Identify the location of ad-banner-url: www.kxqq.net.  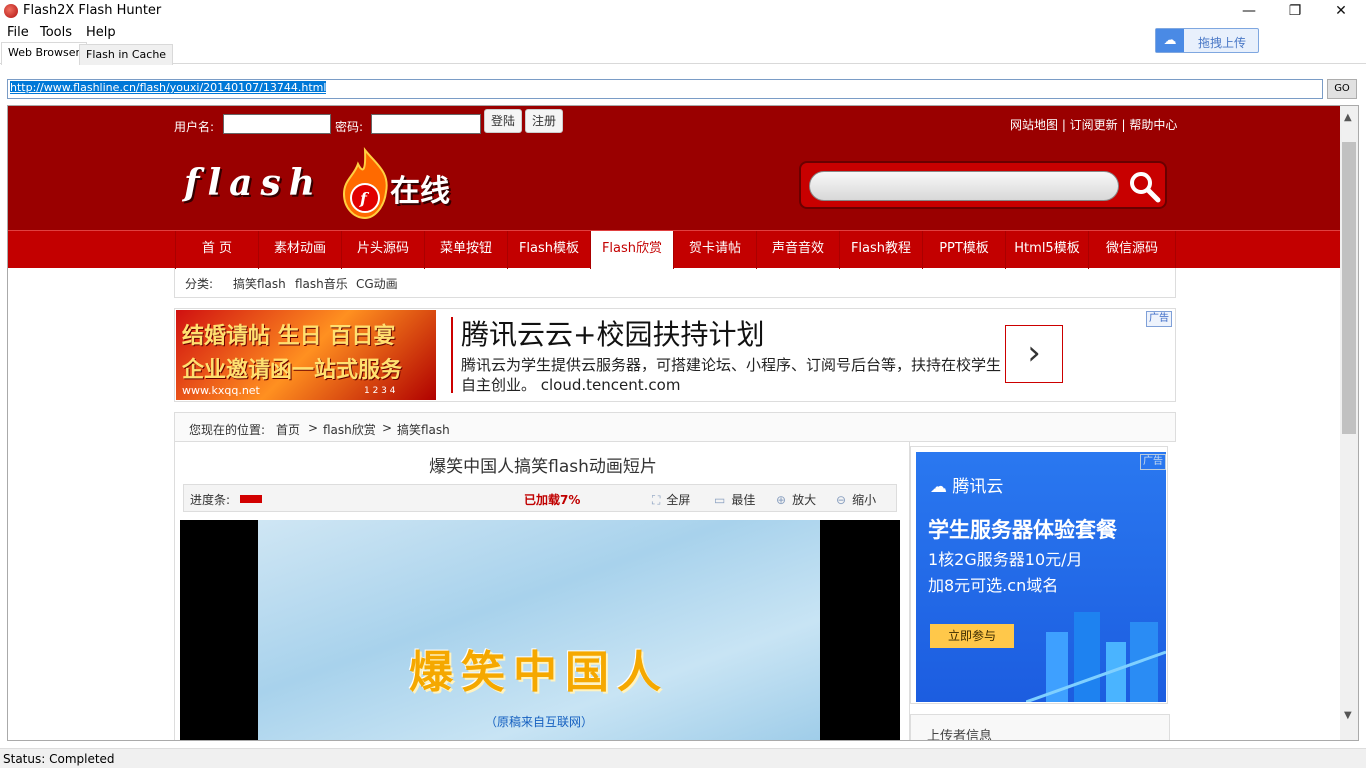
(221, 390).